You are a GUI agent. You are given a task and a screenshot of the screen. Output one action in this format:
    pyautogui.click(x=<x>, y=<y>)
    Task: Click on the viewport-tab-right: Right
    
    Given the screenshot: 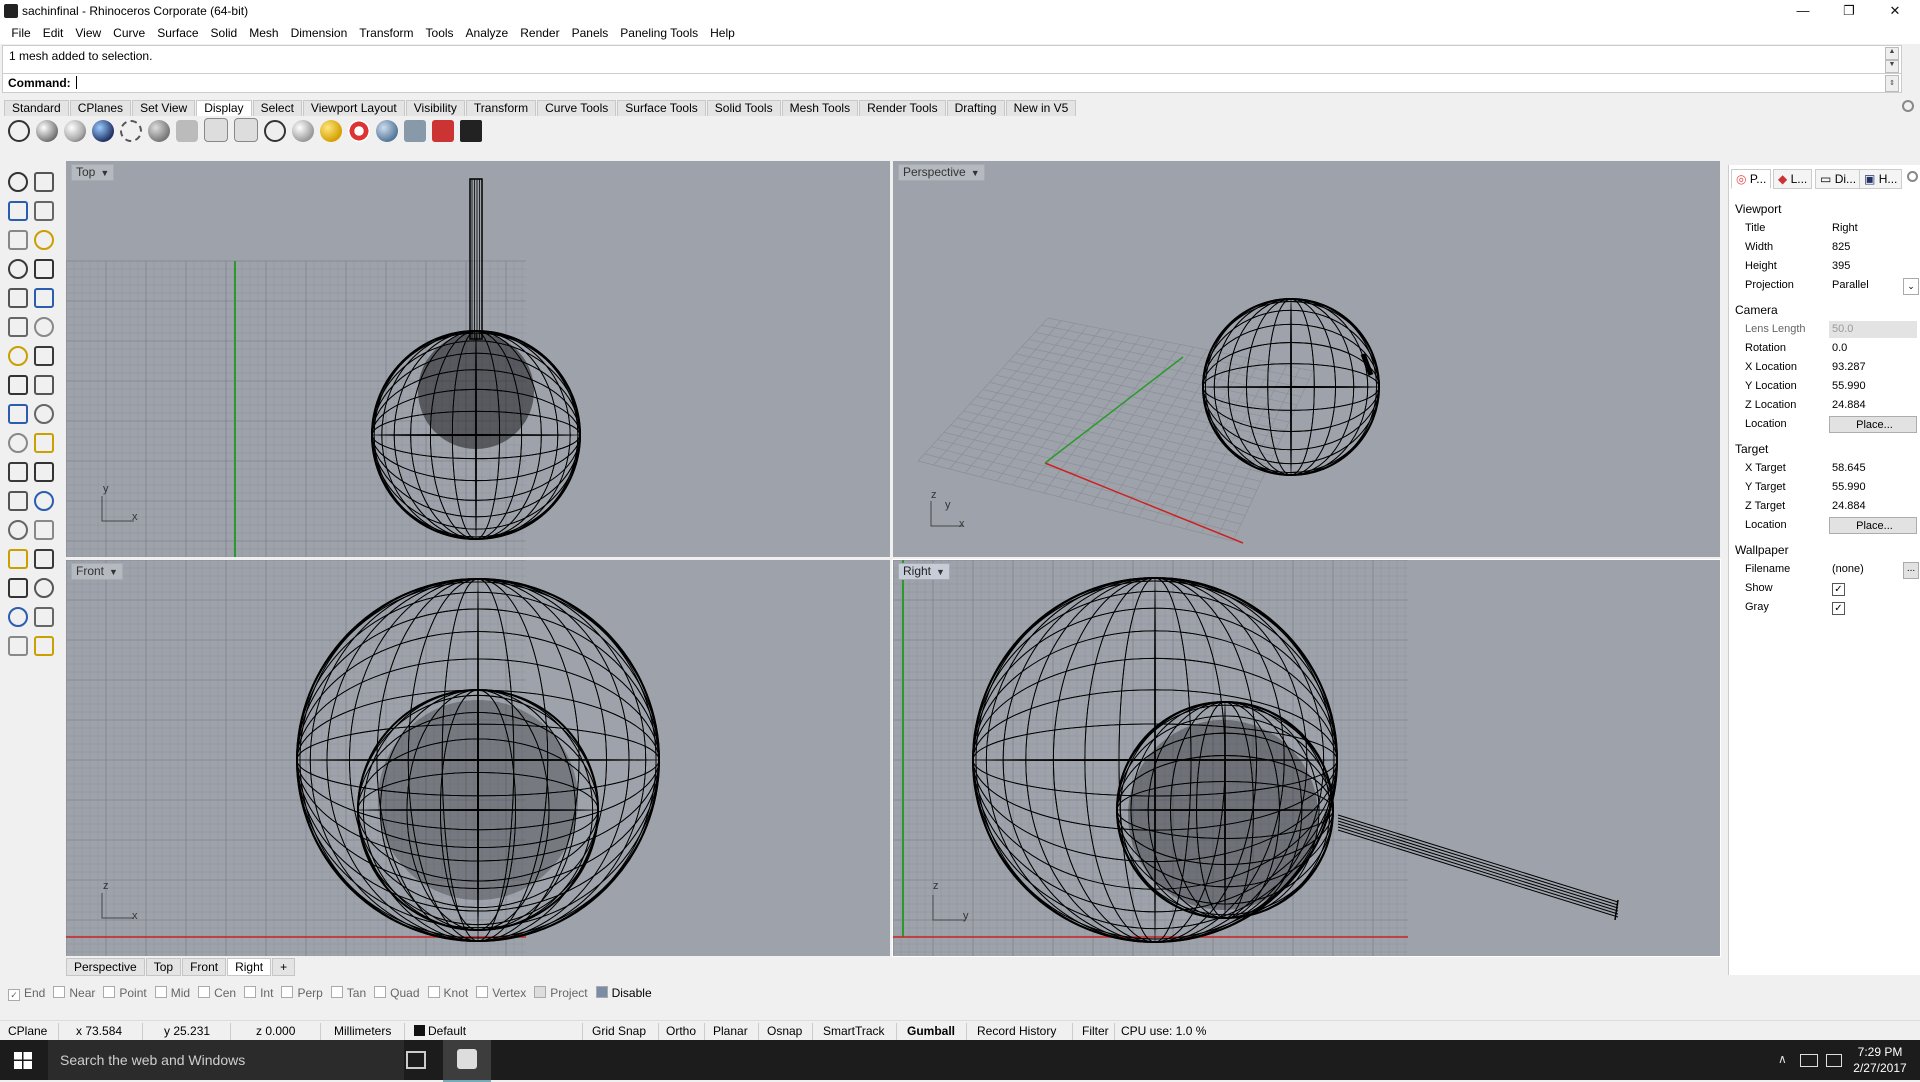 What is the action you would take?
    pyautogui.click(x=249, y=967)
    